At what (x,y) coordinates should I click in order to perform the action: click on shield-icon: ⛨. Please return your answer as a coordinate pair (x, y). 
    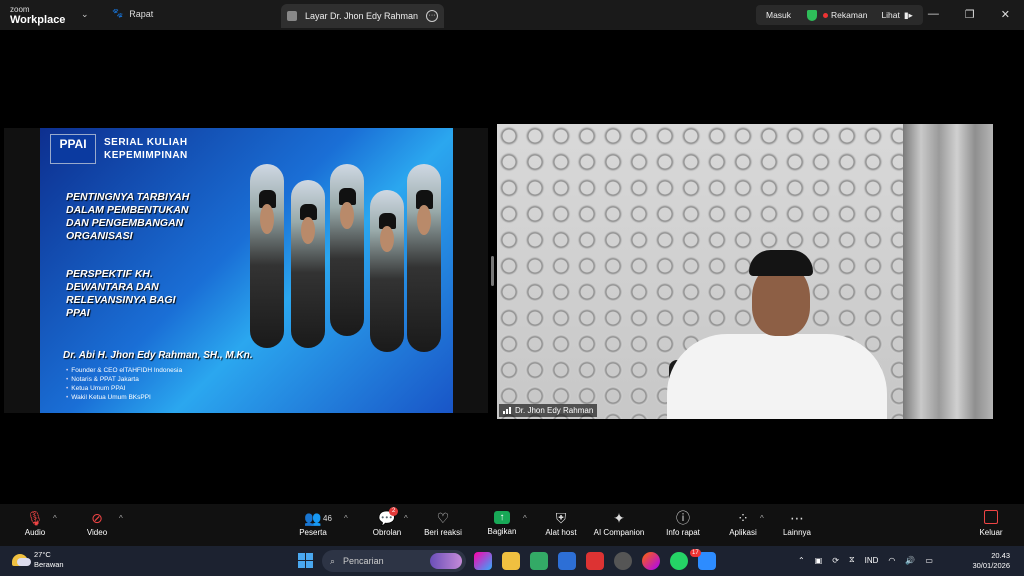
    Looking at the image, I should click on (561, 518).